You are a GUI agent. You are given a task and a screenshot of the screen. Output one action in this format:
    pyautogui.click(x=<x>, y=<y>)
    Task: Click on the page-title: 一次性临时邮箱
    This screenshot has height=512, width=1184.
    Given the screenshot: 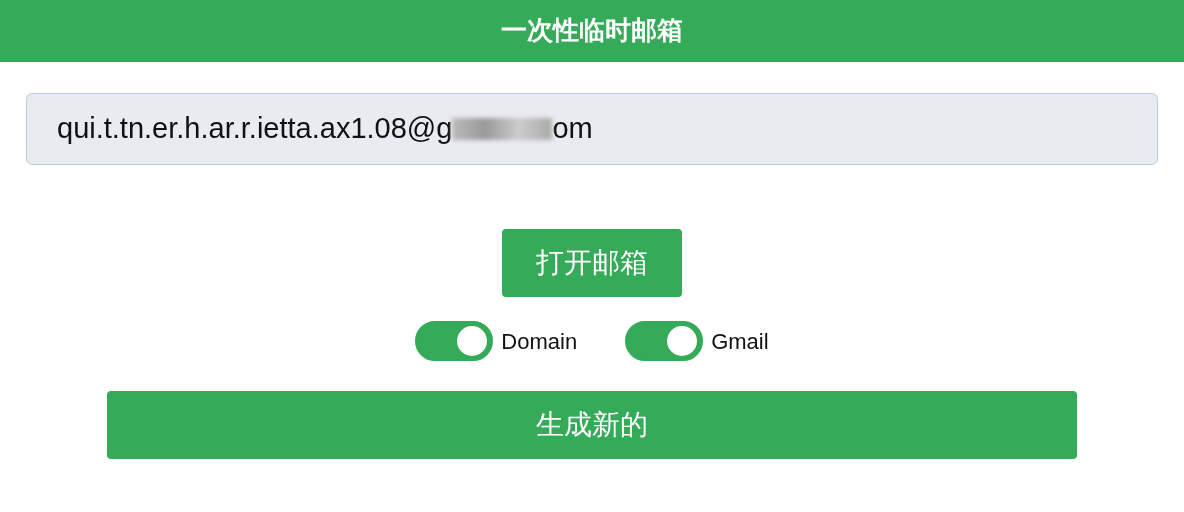 What is the action you would take?
    pyautogui.click(x=592, y=31)
    